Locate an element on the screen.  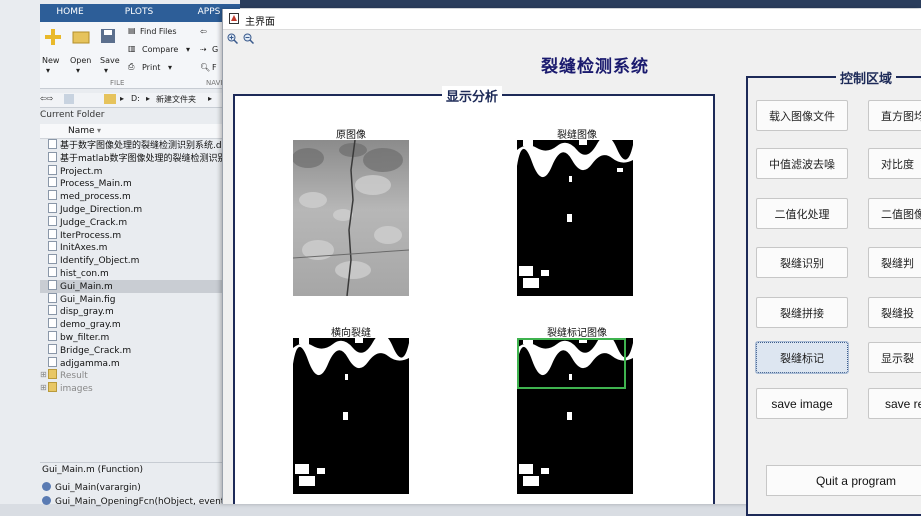
save-disk-icon is located at coordinates (108, 36).